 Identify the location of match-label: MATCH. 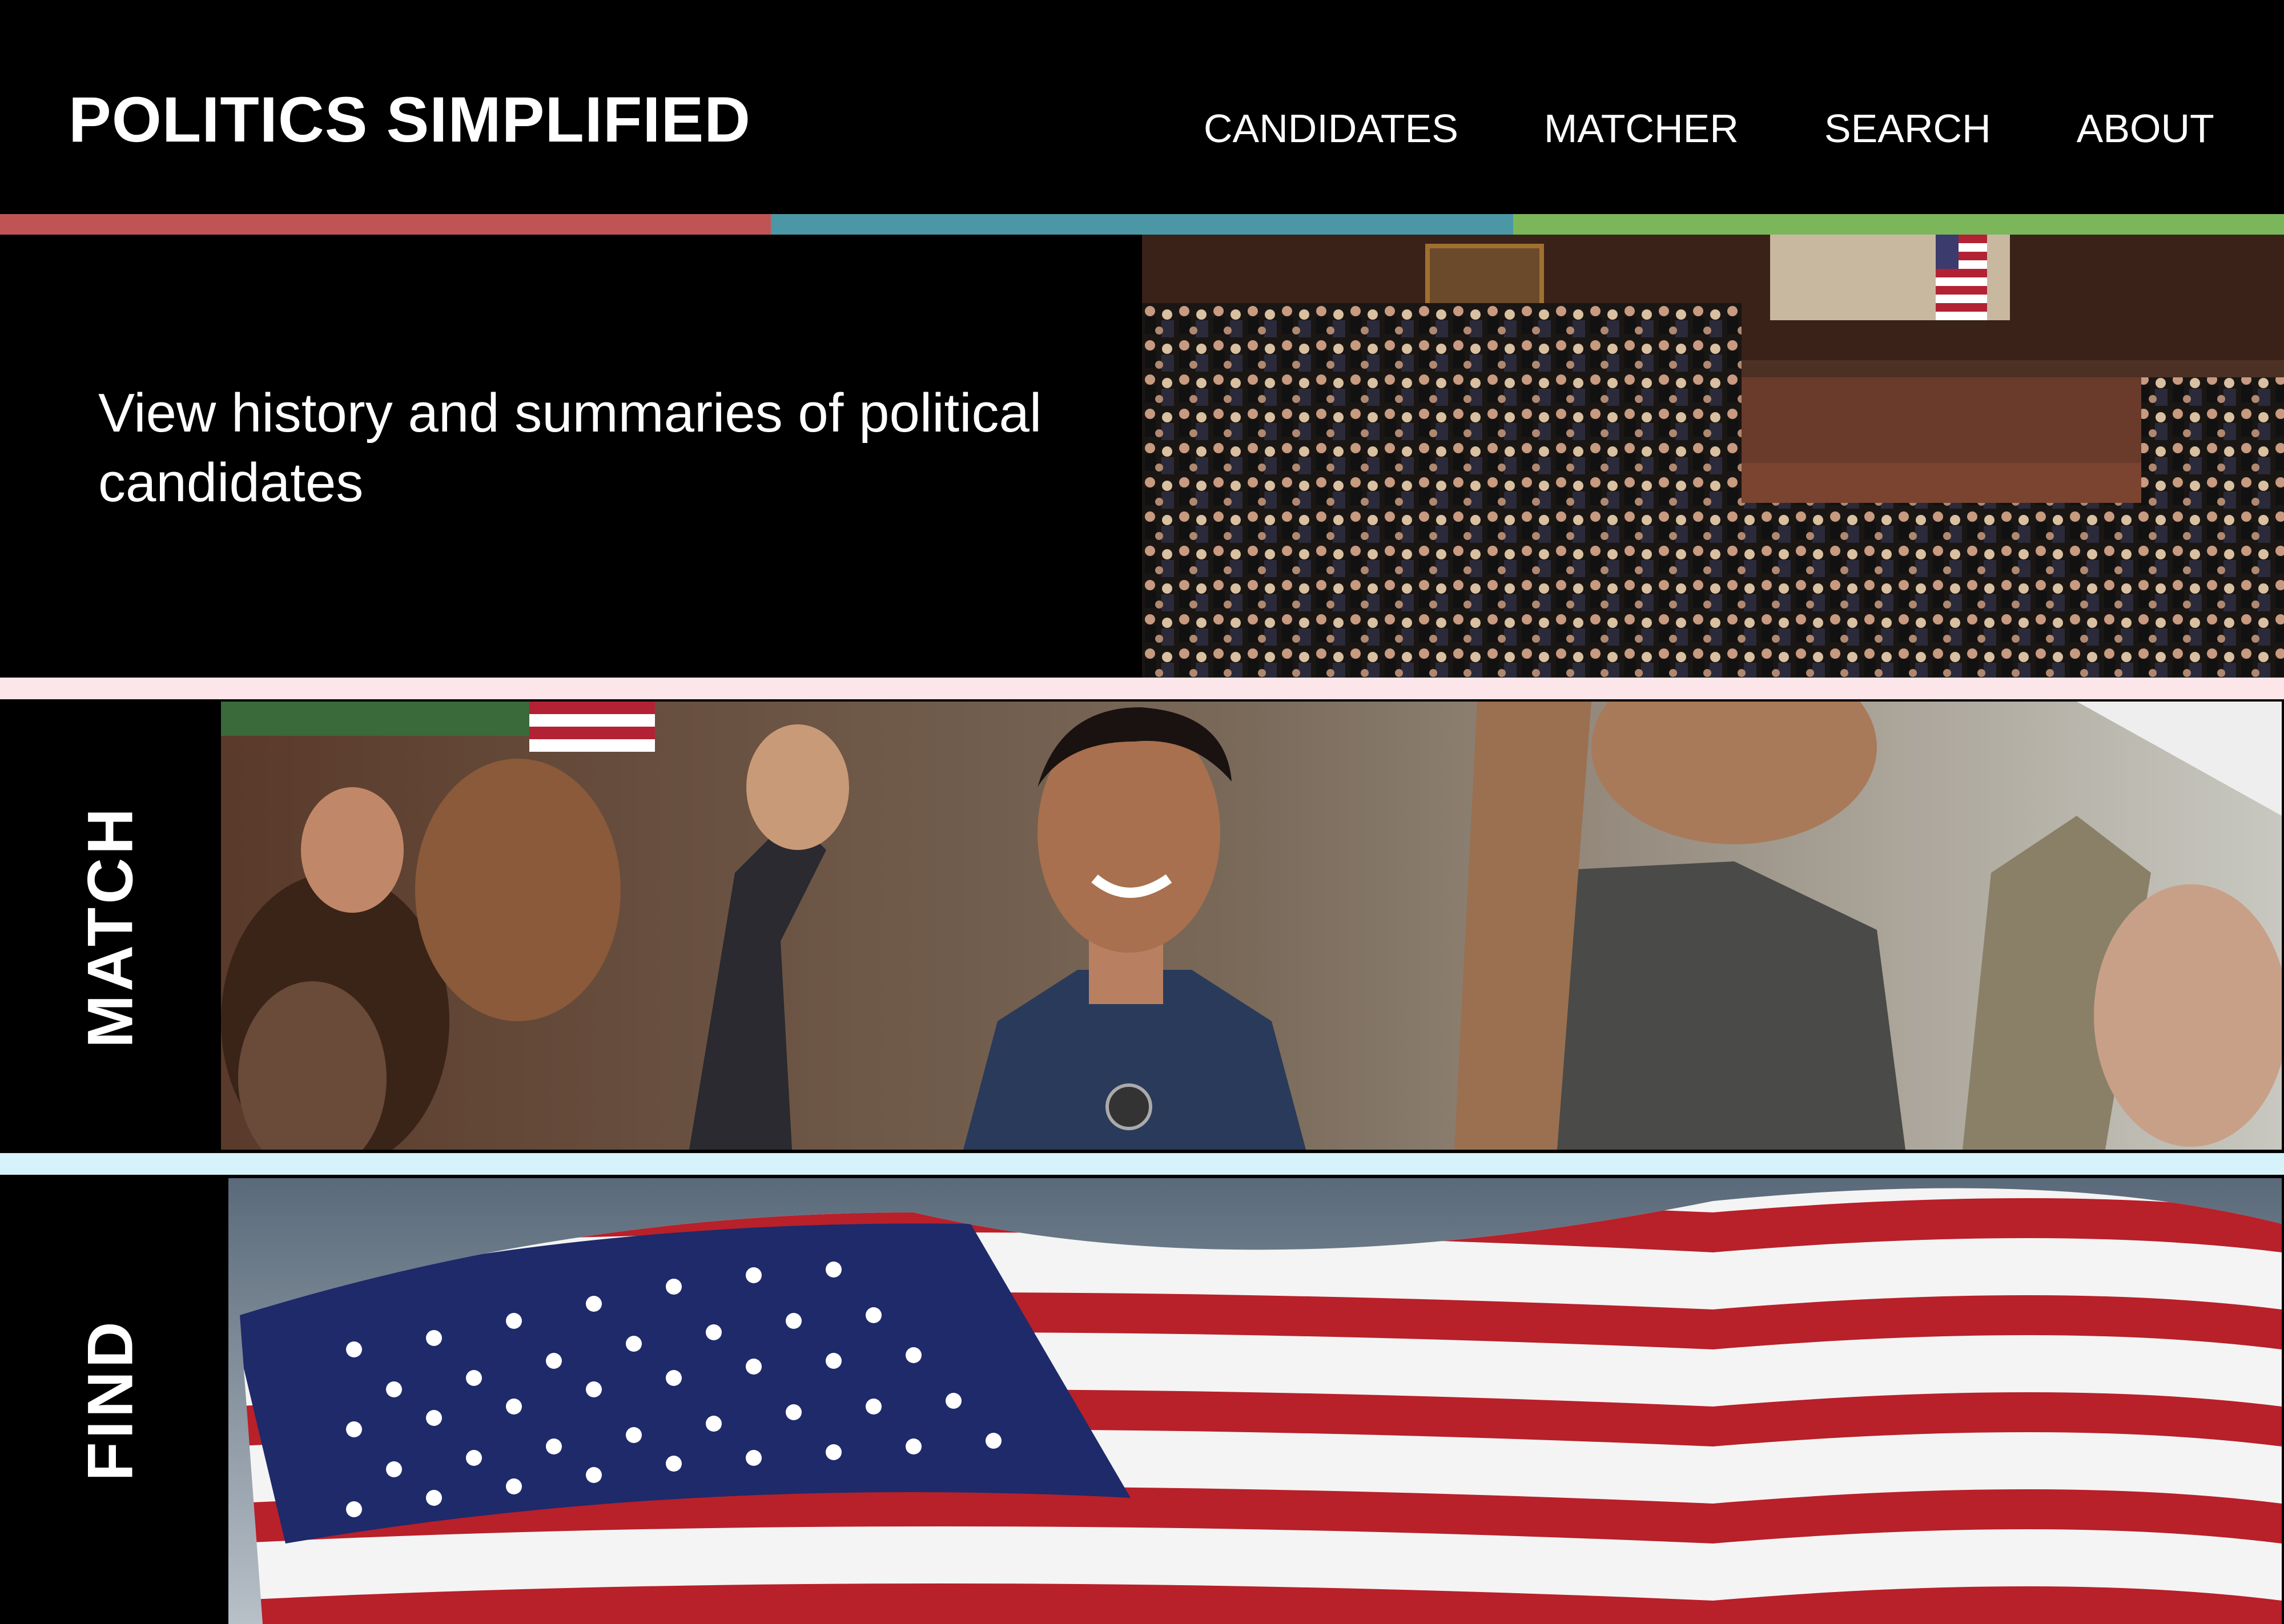
(110, 926).